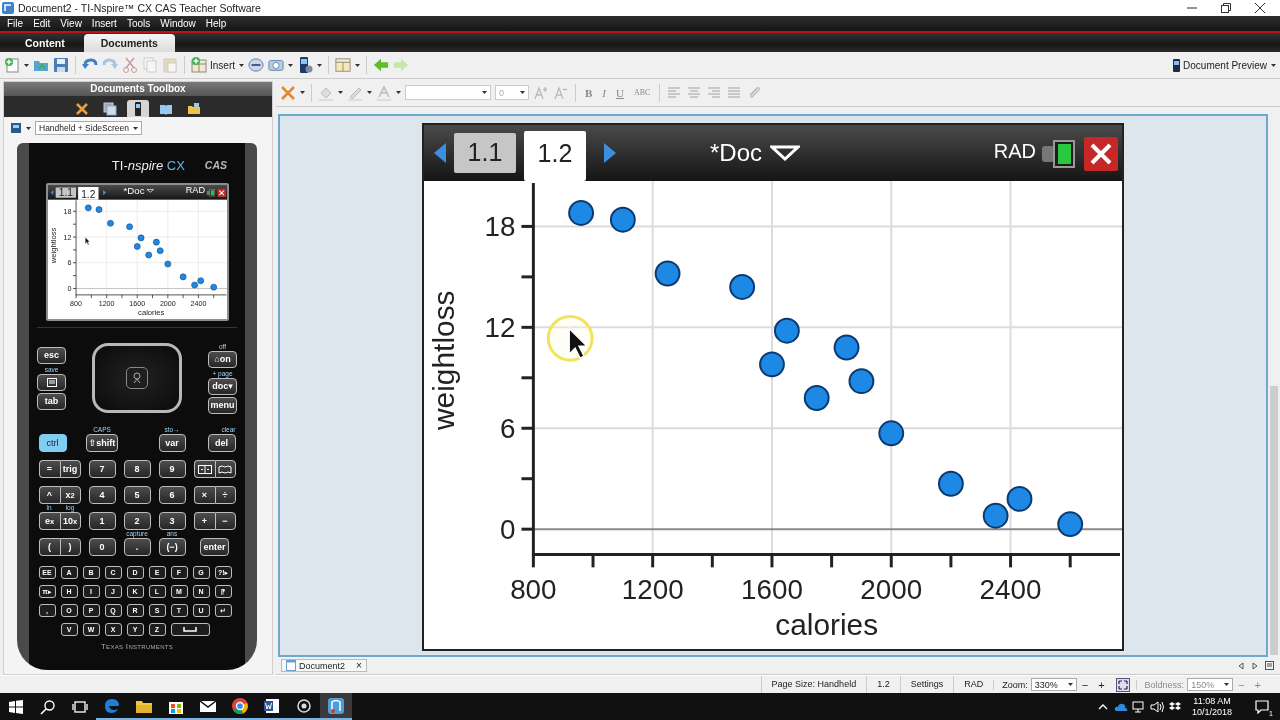 This screenshot has height=720, width=1280. What do you see at coordinates (138, 23) in the screenshot?
I see `menu-item: Tools` at bounding box center [138, 23].